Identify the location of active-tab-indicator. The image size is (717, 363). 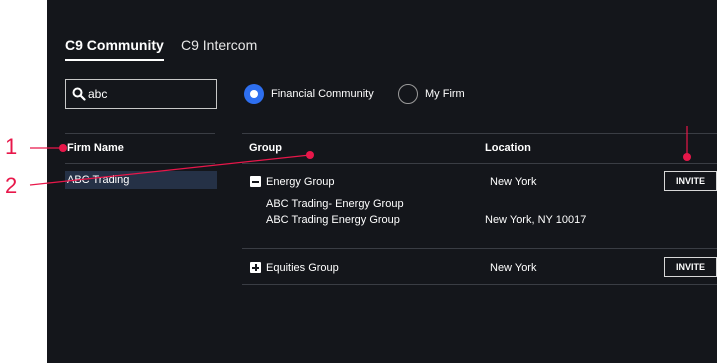
(114, 60).